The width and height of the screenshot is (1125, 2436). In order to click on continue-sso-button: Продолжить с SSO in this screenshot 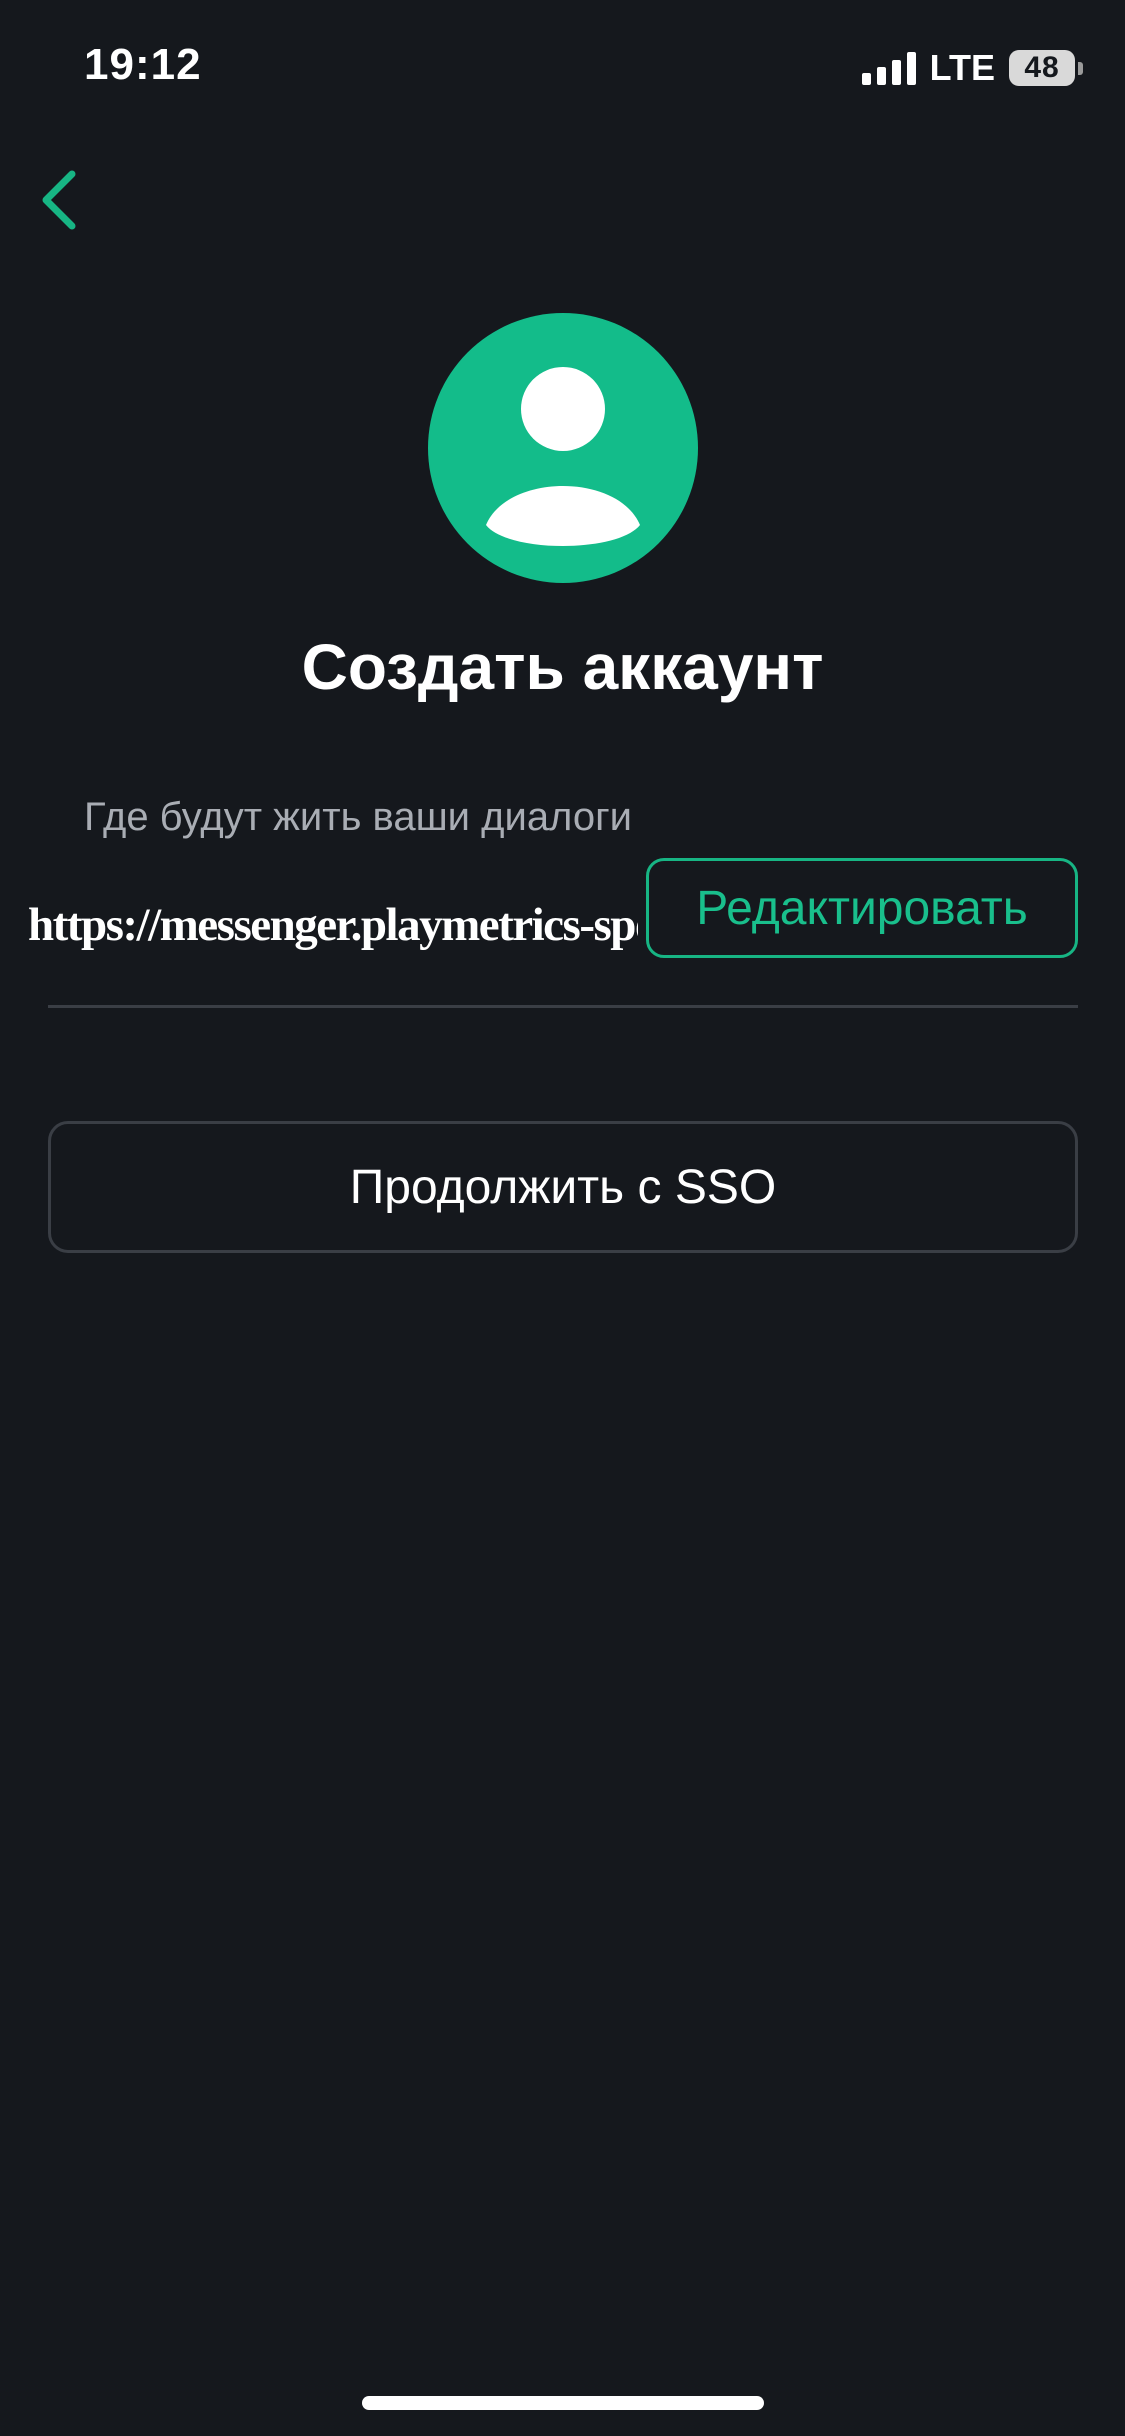, I will do `click(563, 1187)`.